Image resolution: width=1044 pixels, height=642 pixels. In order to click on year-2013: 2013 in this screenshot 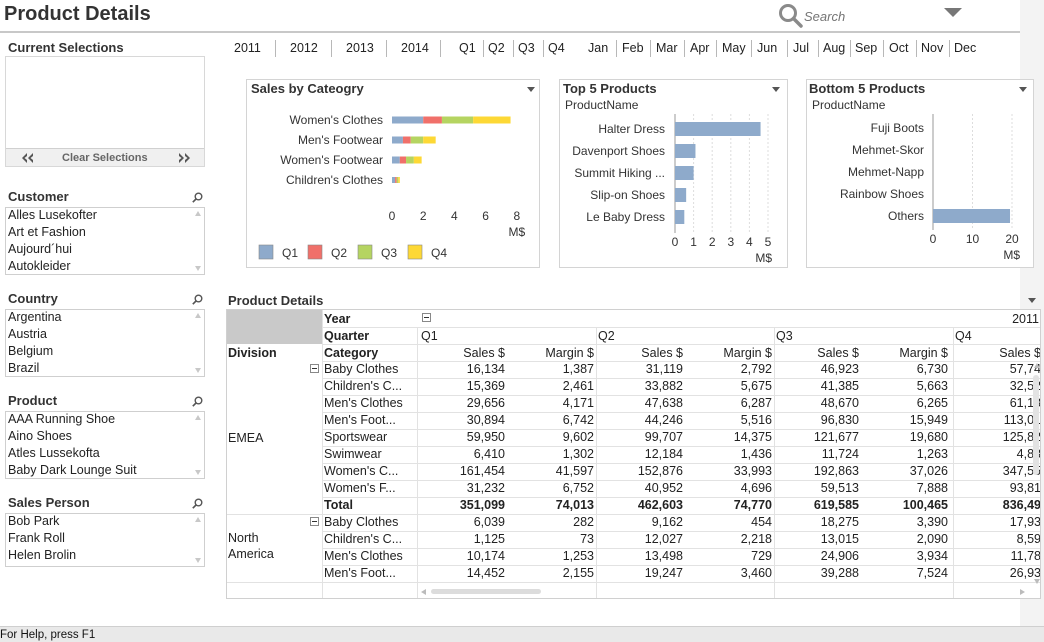, I will do `click(360, 48)`.